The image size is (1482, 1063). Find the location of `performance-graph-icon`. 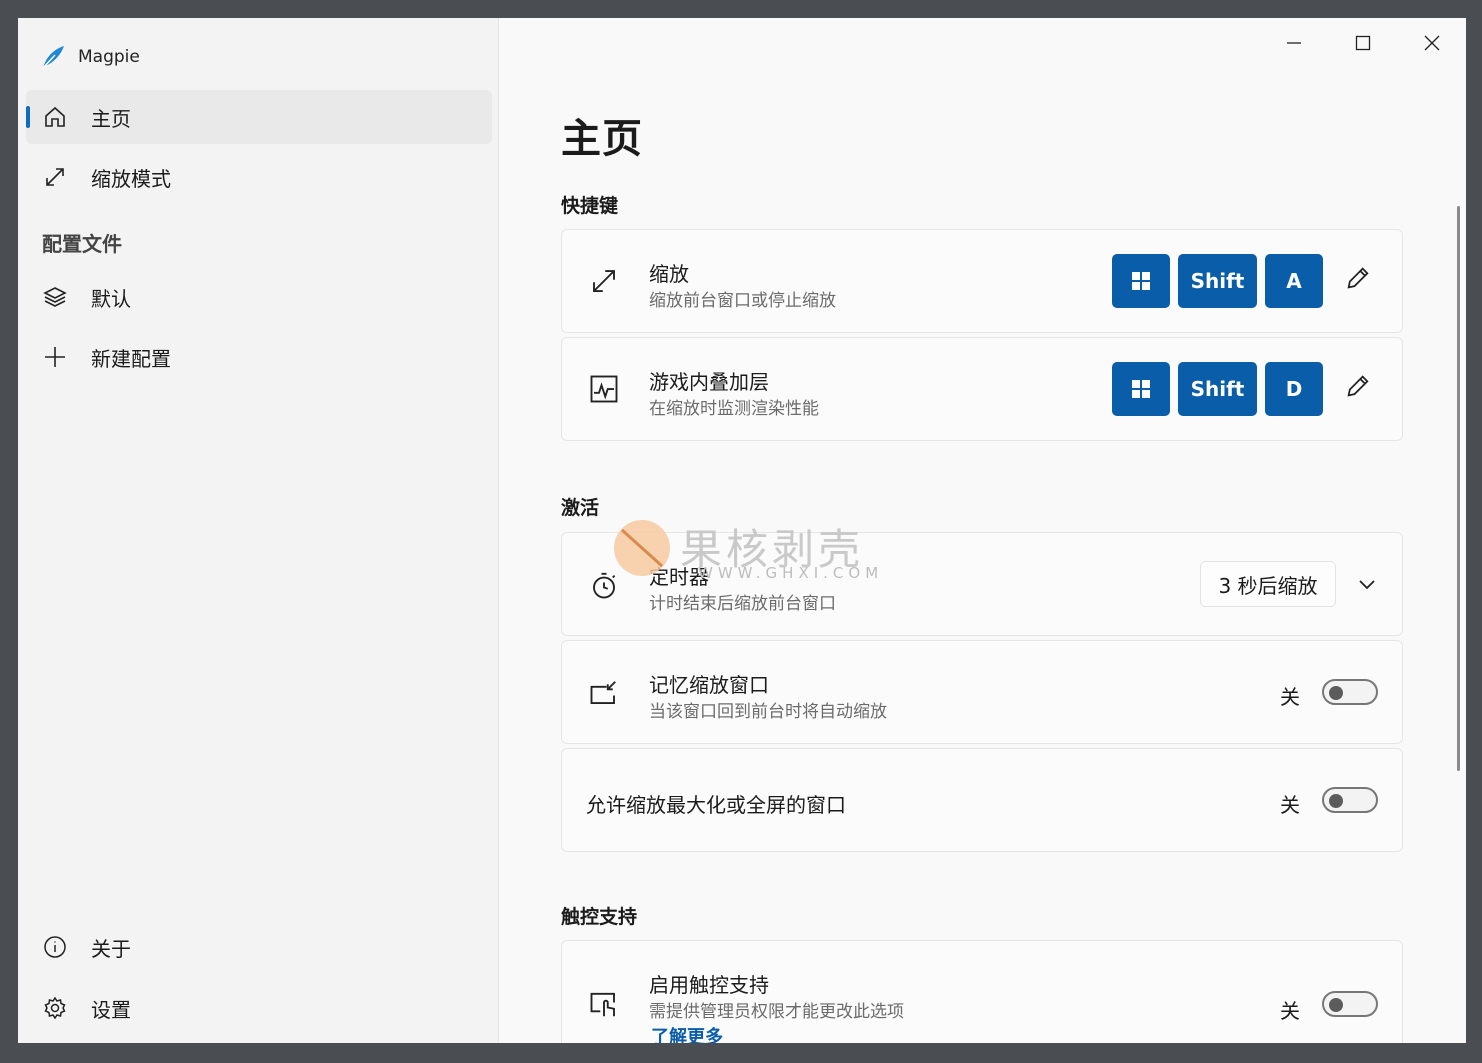

performance-graph-icon is located at coordinates (604, 389).